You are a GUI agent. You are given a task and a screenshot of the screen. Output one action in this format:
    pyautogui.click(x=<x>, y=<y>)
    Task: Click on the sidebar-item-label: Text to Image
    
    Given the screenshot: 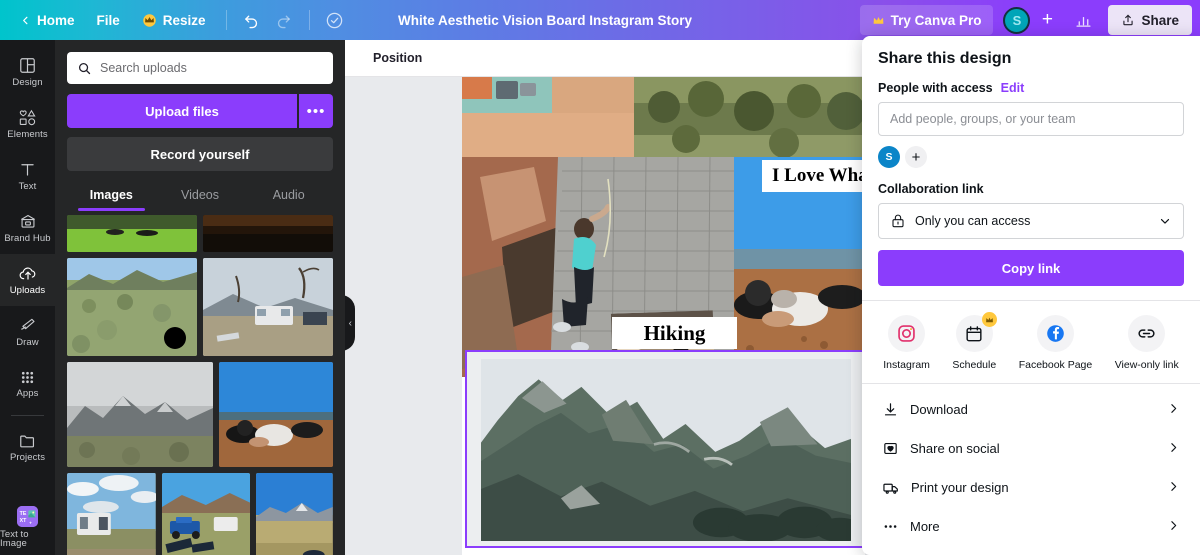 What is the action you would take?
    pyautogui.click(x=14, y=538)
    